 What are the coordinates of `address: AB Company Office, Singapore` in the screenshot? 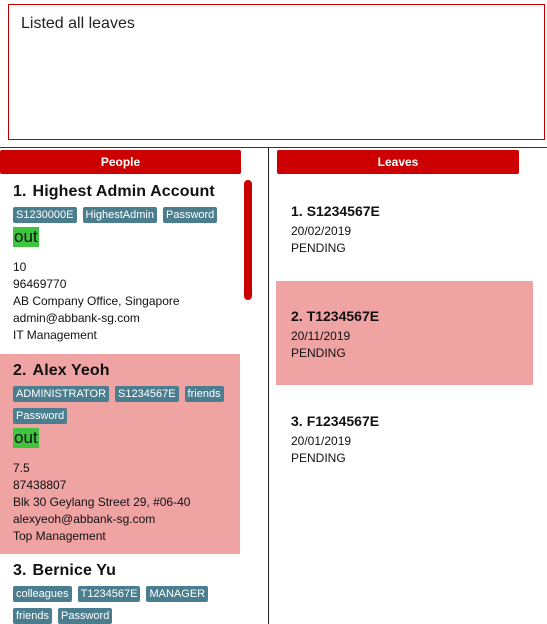 It's located at (96, 301).